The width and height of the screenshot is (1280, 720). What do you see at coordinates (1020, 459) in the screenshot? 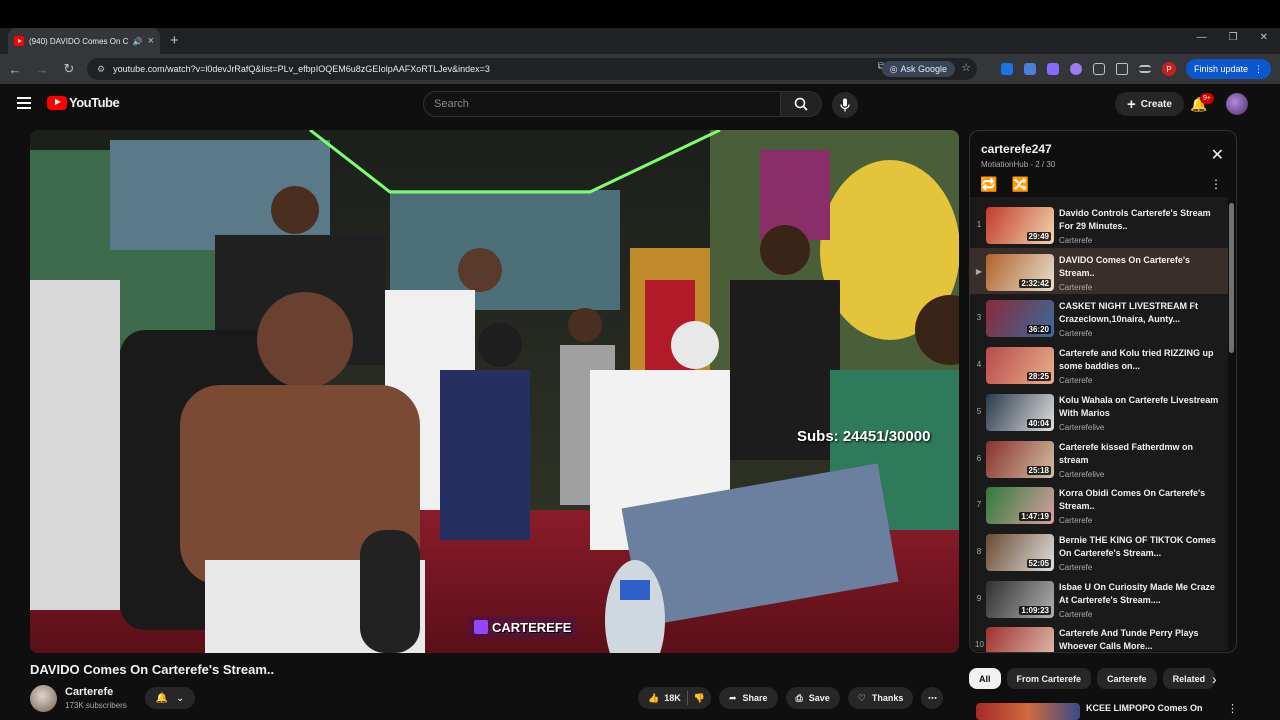
I see `playlist-item-thumbnail: 25:18` at bounding box center [1020, 459].